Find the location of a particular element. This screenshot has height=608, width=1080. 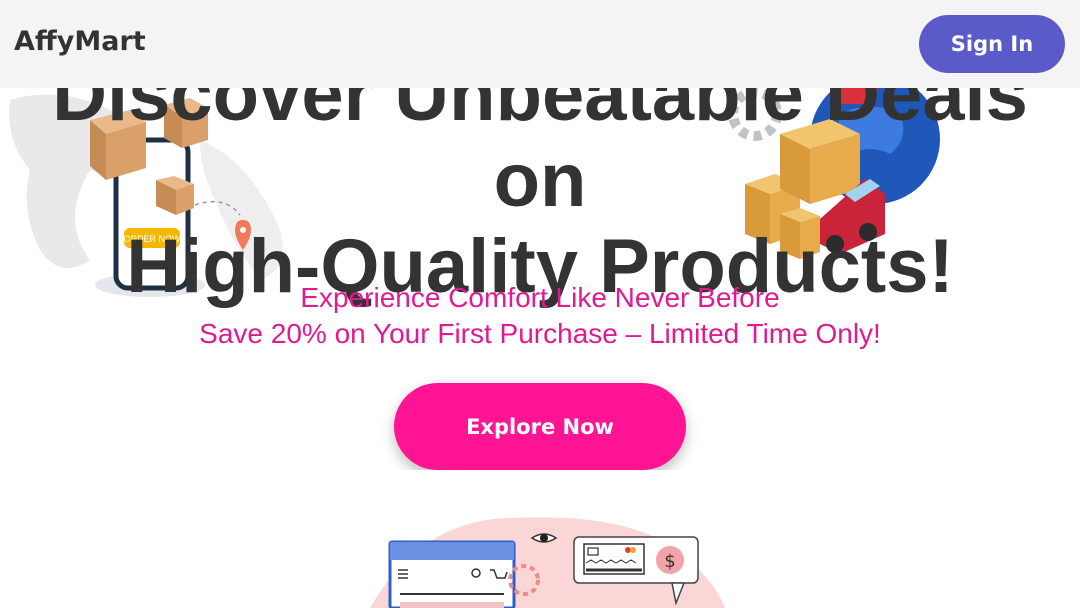

navbar: AffyMart Sign In is located at coordinates (540, 44).